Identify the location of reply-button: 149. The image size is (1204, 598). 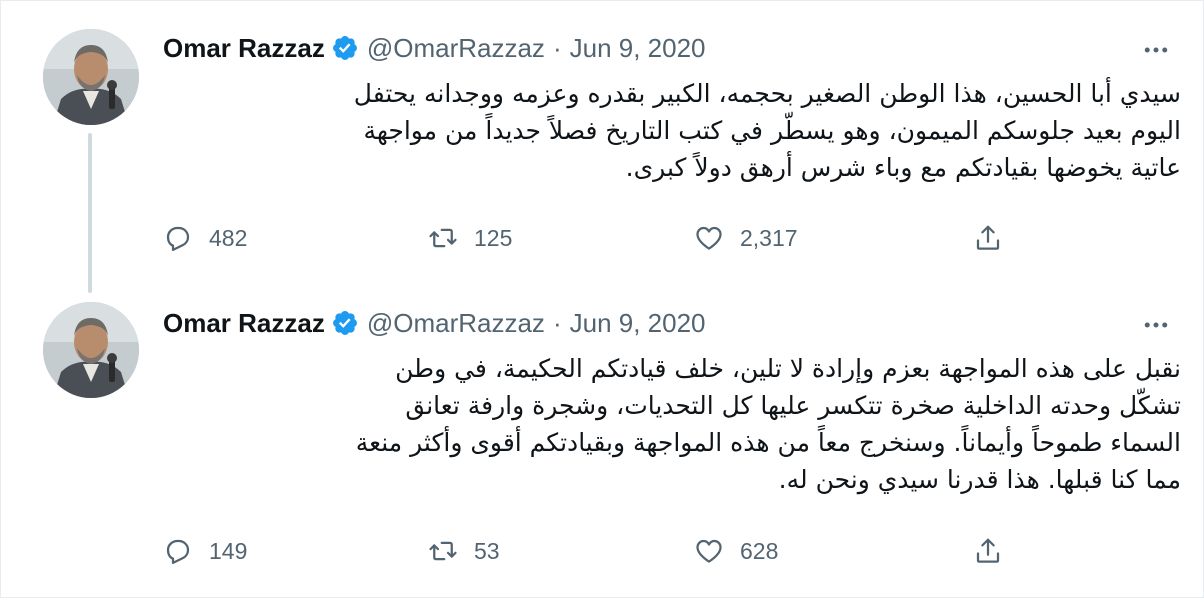
(205, 551).